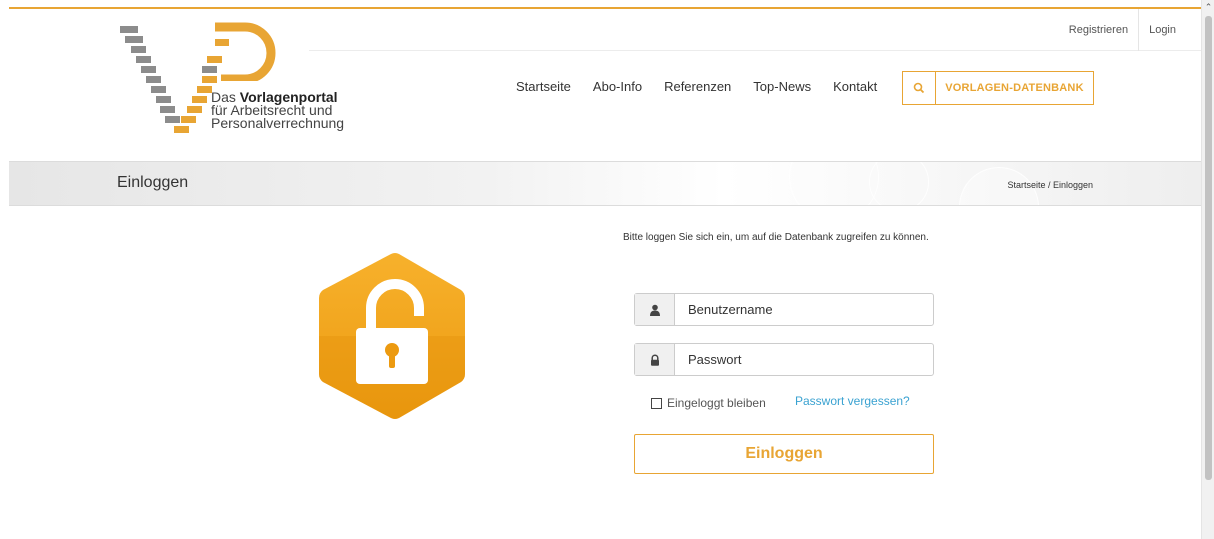  What do you see at coordinates (617, 86) in the screenshot?
I see `nav-item-abo-info: Abo-Info` at bounding box center [617, 86].